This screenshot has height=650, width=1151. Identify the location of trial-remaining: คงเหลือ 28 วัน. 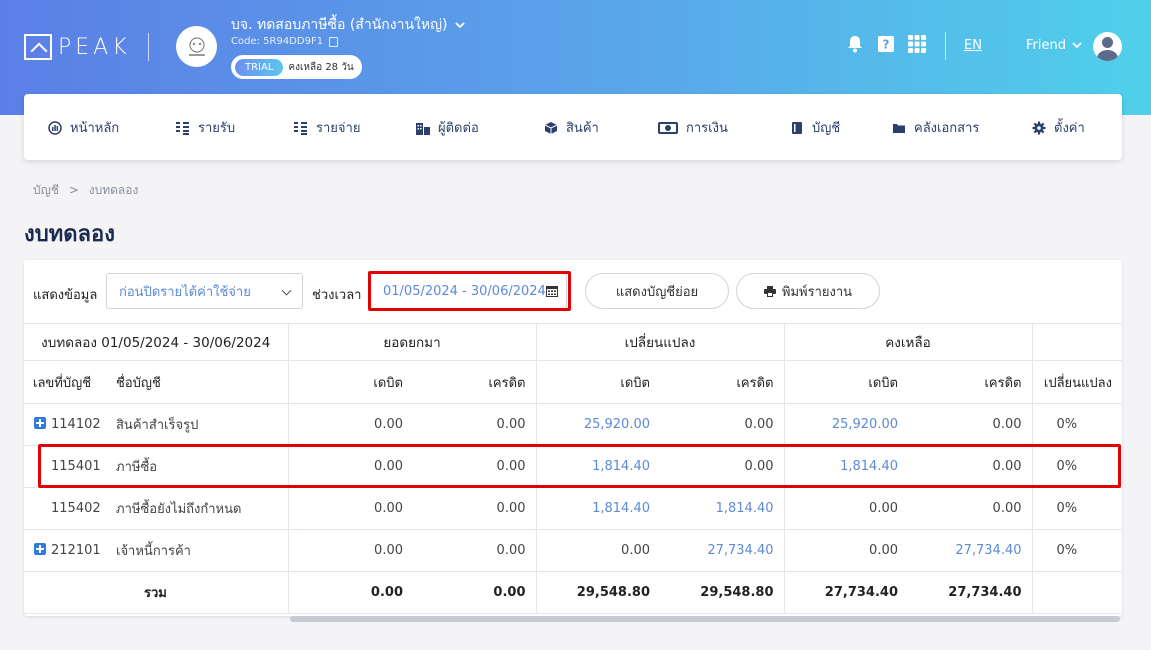
(321, 67).